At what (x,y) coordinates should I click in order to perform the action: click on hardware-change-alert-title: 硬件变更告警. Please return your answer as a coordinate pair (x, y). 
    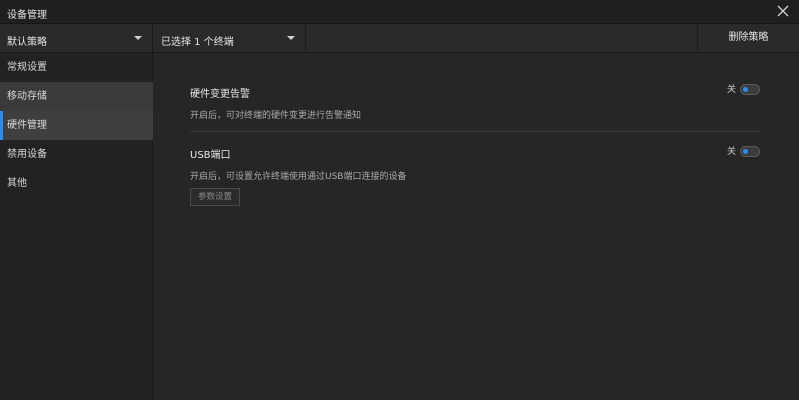
    Looking at the image, I should click on (220, 94).